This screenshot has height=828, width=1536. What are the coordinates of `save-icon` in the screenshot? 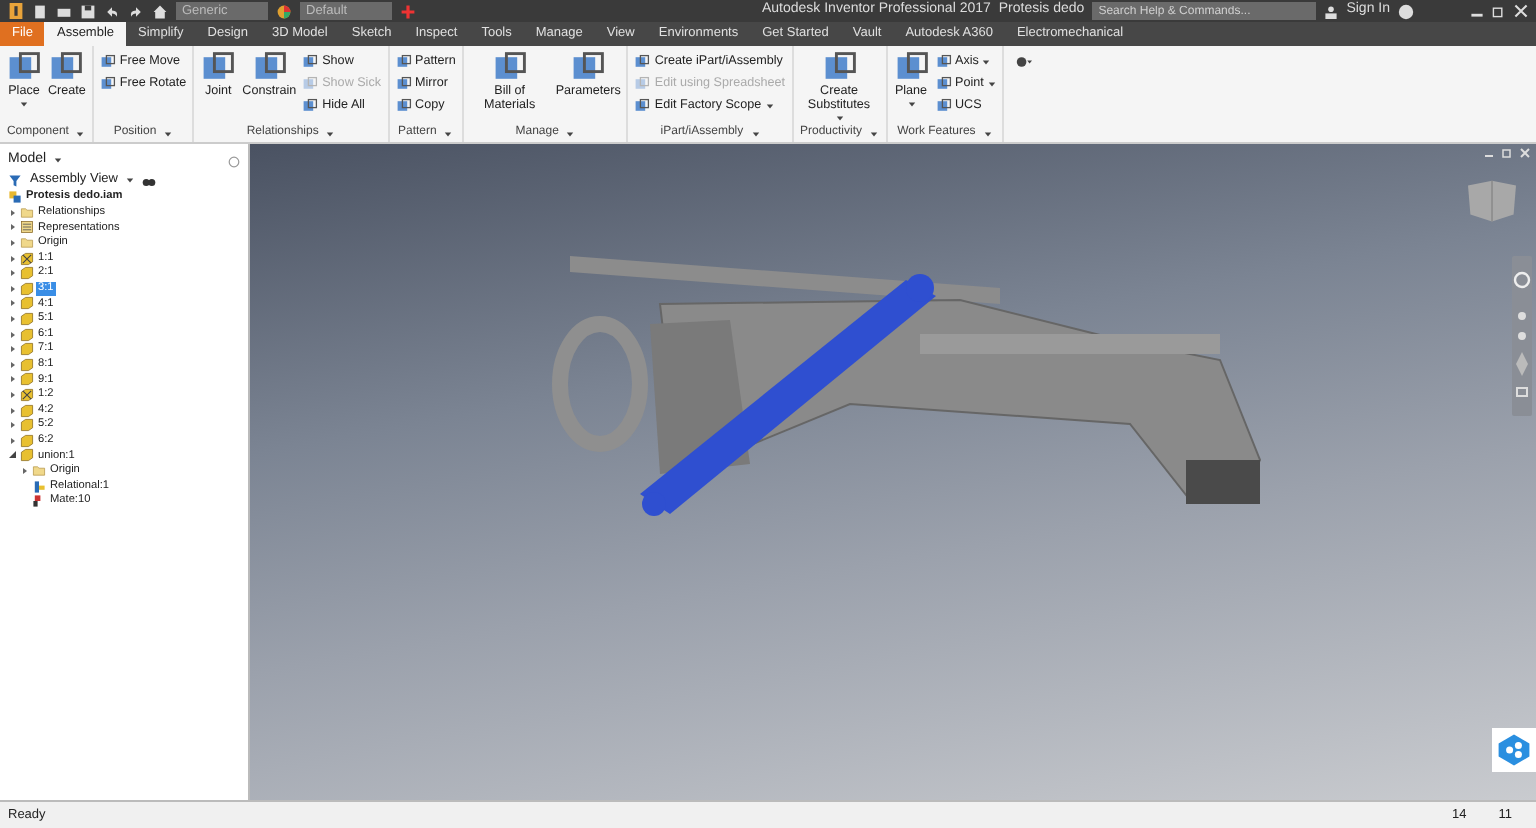 It's located at (88, 11).